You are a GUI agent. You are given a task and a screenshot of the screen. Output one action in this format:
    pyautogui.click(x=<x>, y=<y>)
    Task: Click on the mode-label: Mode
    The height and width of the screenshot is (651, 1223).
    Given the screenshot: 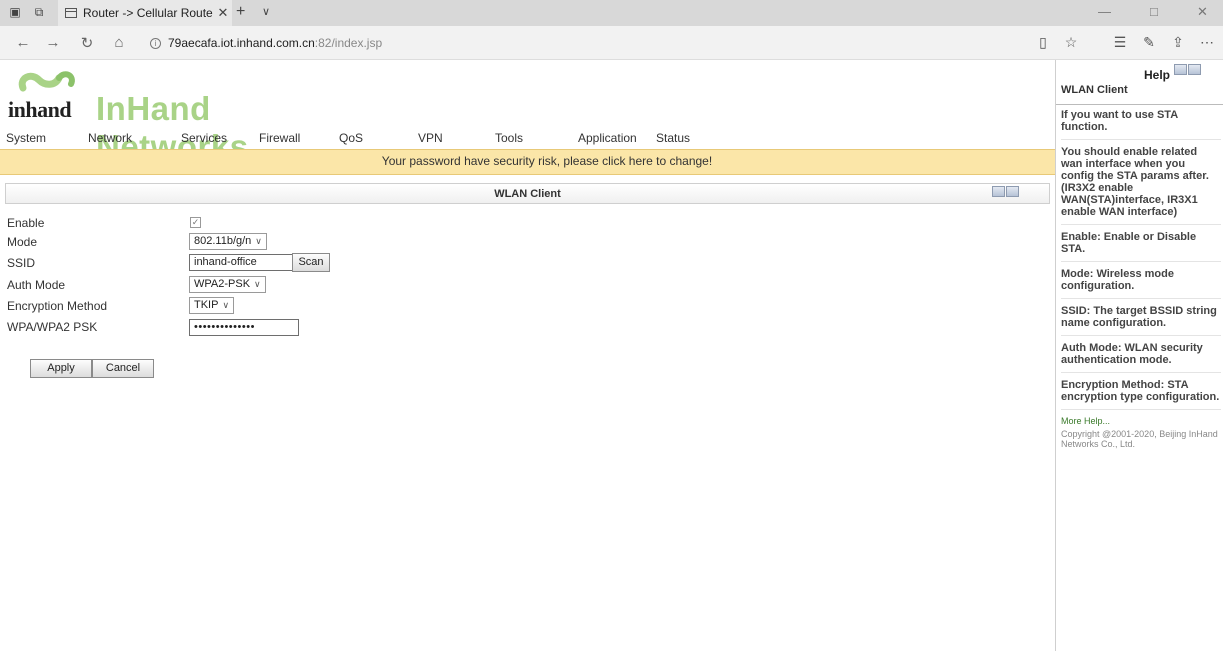 What is the action you would take?
    pyautogui.click(x=22, y=242)
    